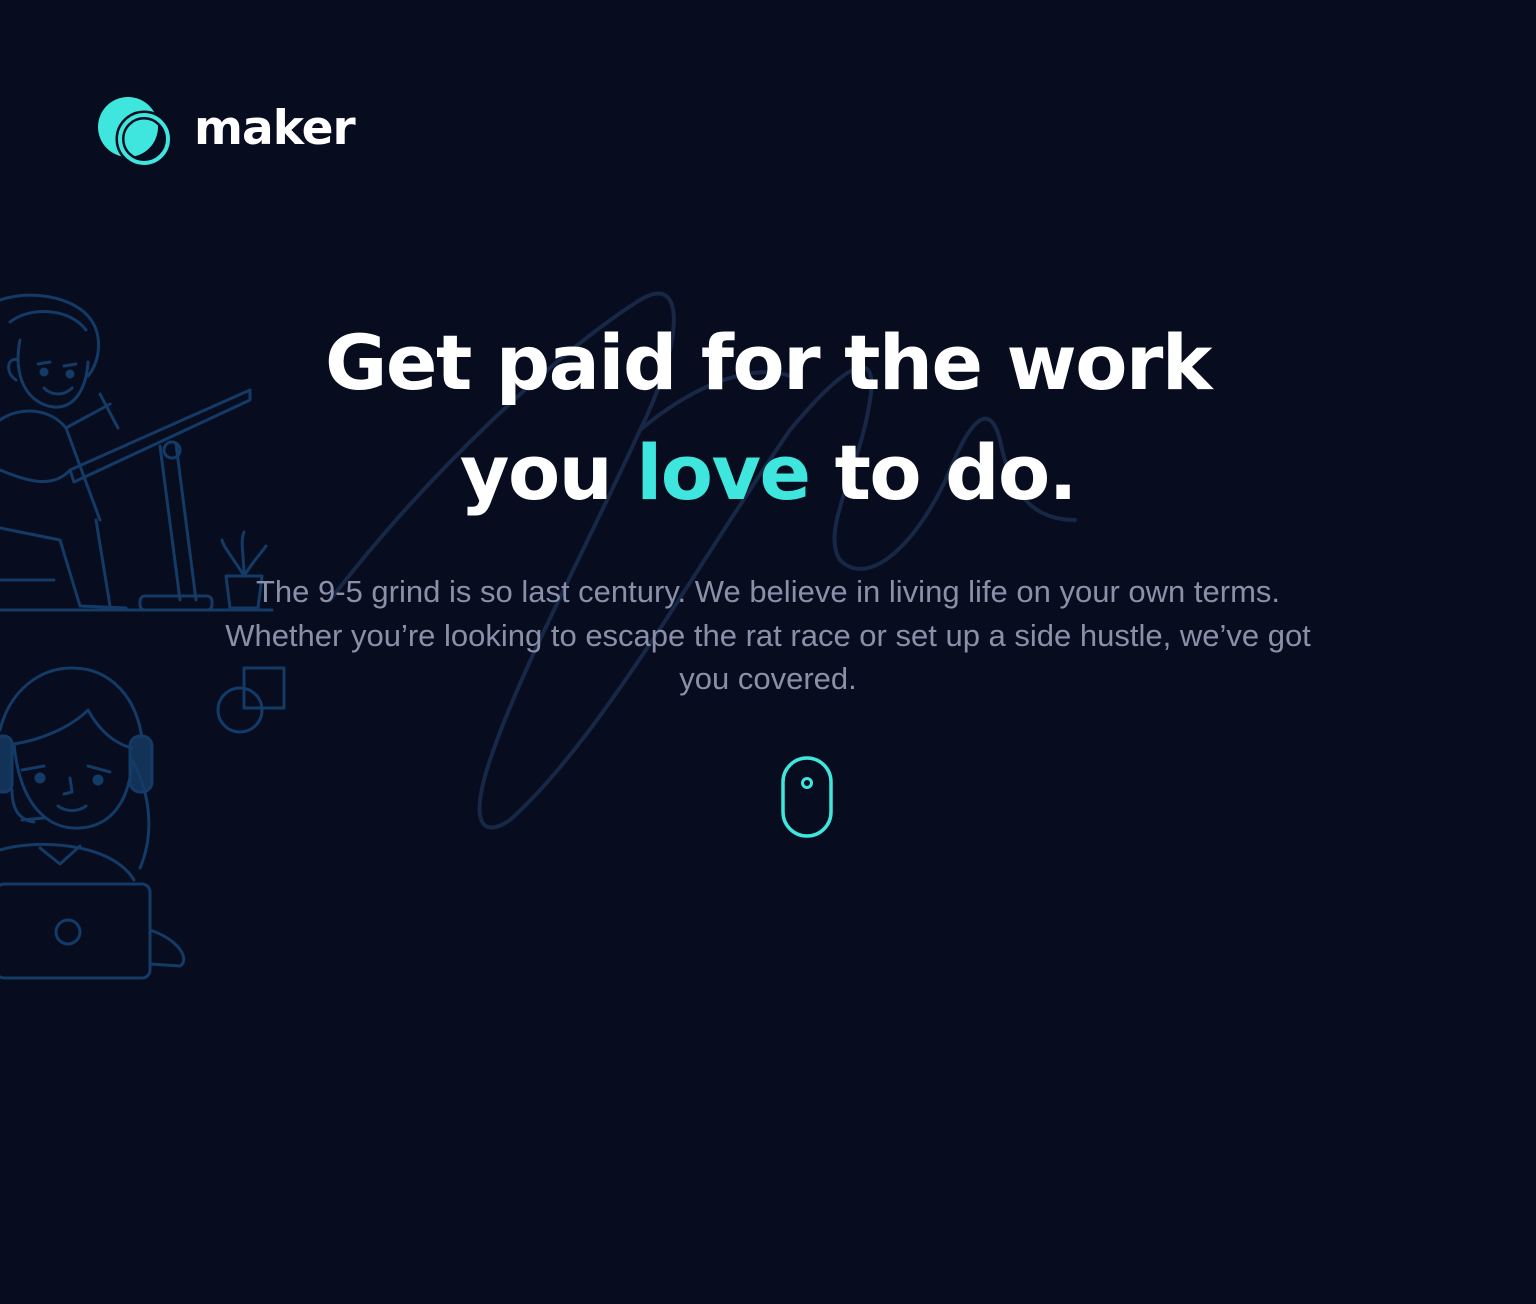  I want to click on maker-logo-icon, so click(134, 132).